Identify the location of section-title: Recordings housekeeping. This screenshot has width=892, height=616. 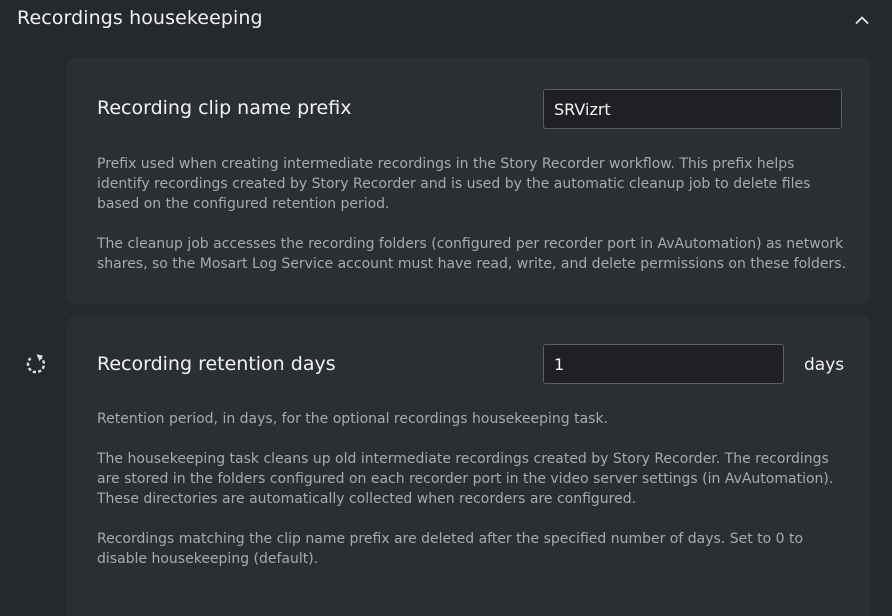
(140, 18).